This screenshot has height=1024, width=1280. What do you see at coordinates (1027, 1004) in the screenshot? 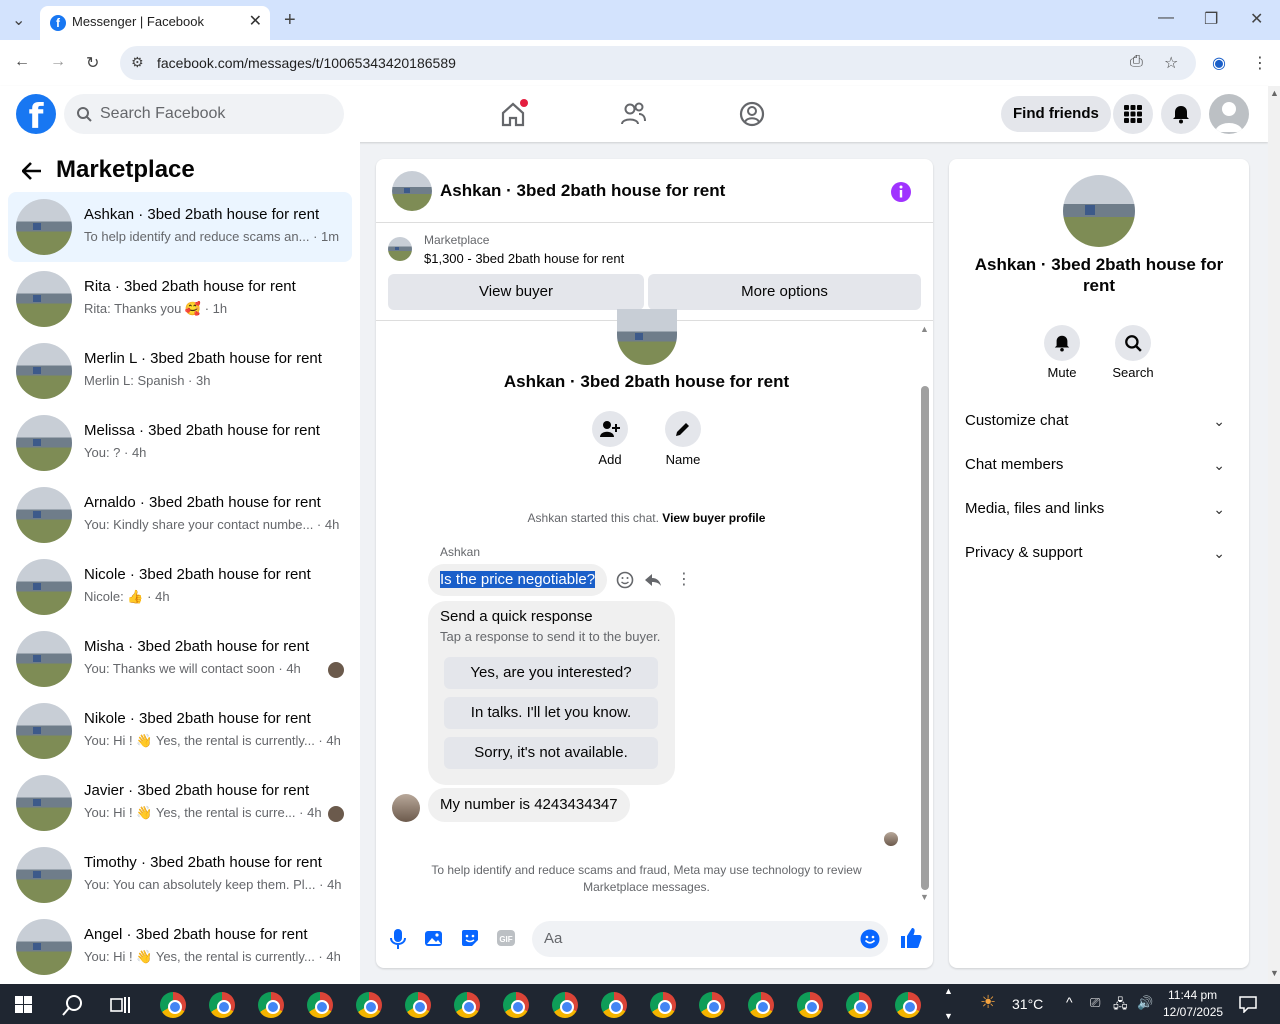
I see `temperature: 31°C` at bounding box center [1027, 1004].